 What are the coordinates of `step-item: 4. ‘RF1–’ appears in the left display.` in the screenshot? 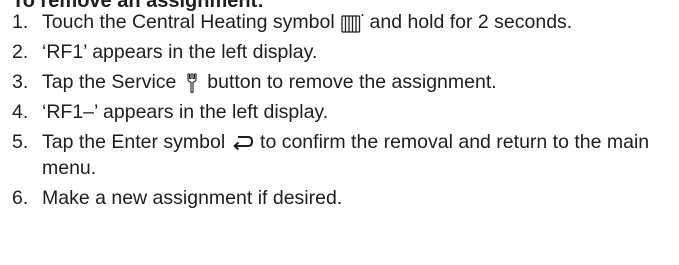 It's located at (342, 112).